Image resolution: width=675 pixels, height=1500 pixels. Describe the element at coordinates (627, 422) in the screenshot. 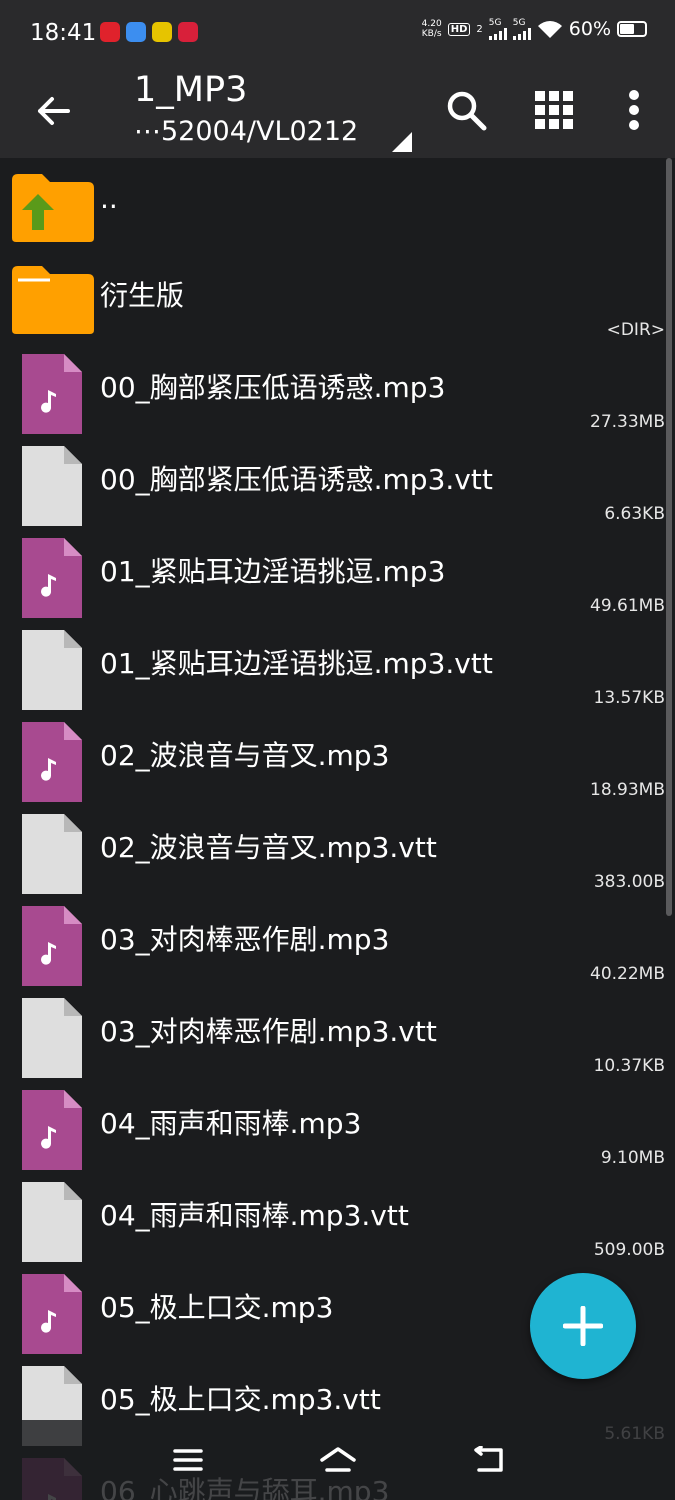

I see `file-size: 27.33MB` at that location.